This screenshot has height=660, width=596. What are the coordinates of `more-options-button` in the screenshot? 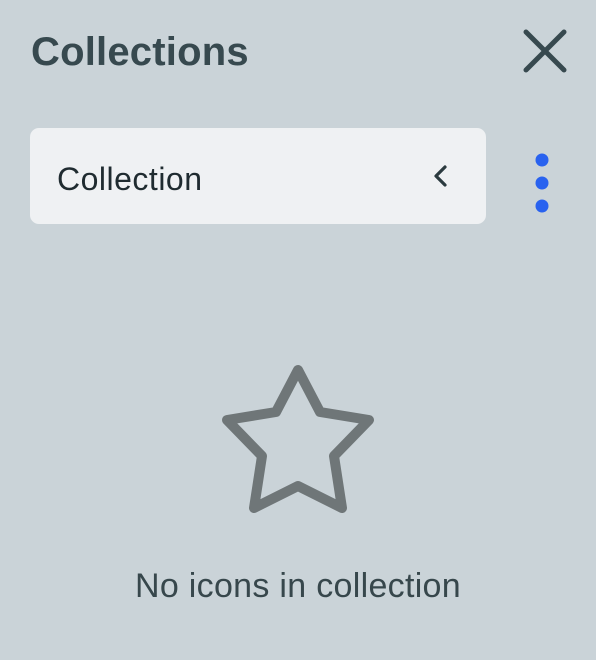 It's located at (542, 182).